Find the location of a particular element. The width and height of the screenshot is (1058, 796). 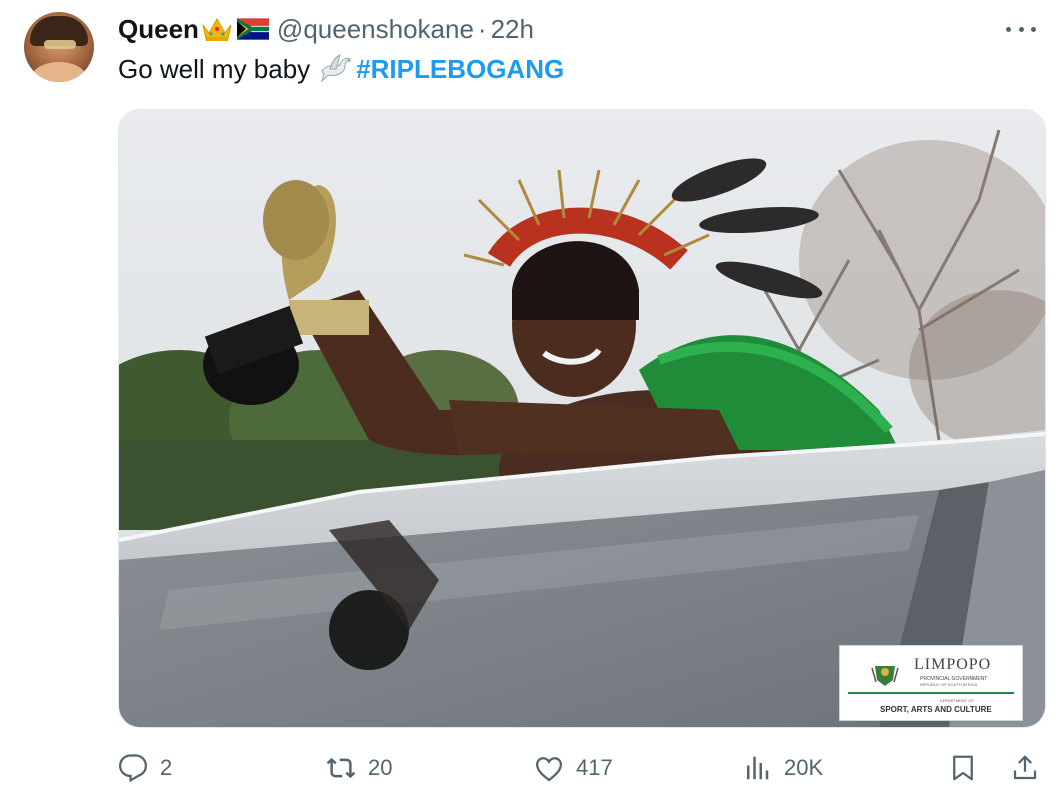

watermark-small: DEPARTMENT OF is located at coordinates (957, 700).